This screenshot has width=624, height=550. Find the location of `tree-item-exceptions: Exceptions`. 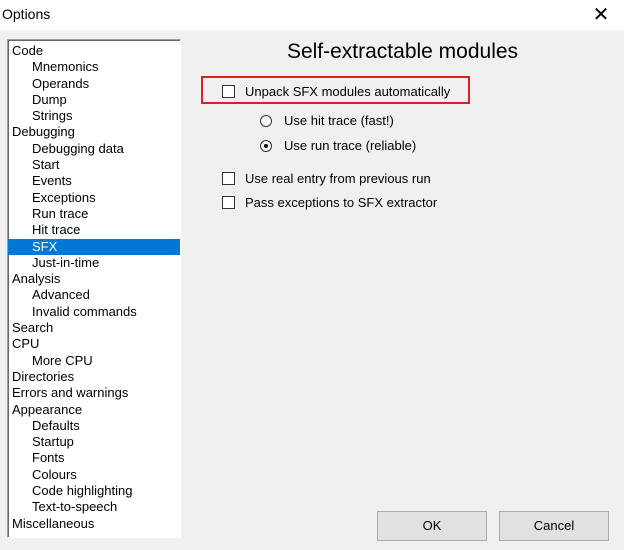

tree-item-exceptions: Exceptions is located at coordinates (94, 198).